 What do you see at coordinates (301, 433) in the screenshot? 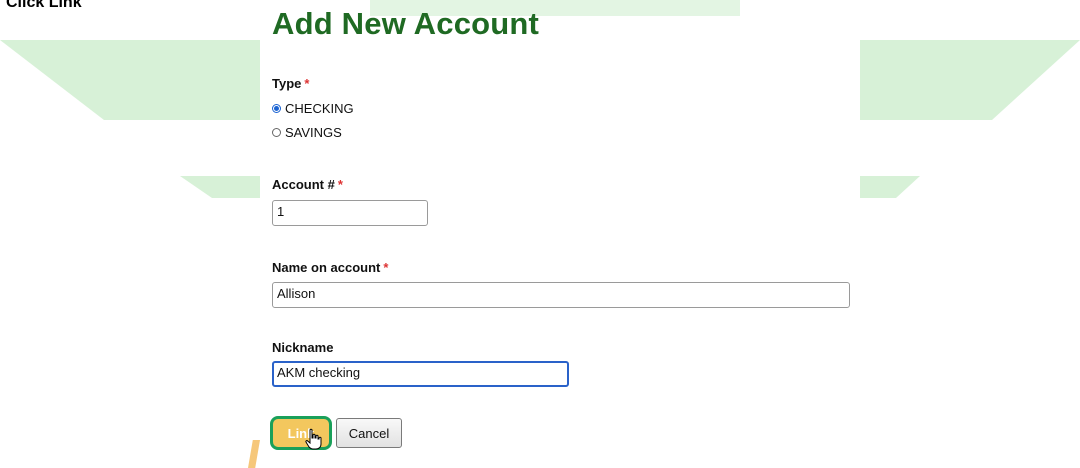
I see `link-button: Link` at bounding box center [301, 433].